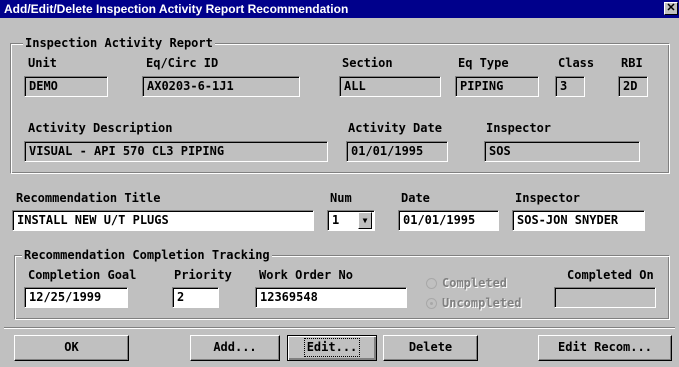  Describe the element at coordinates (339, 328) in the screenshot. I see `button-separator` at that location.